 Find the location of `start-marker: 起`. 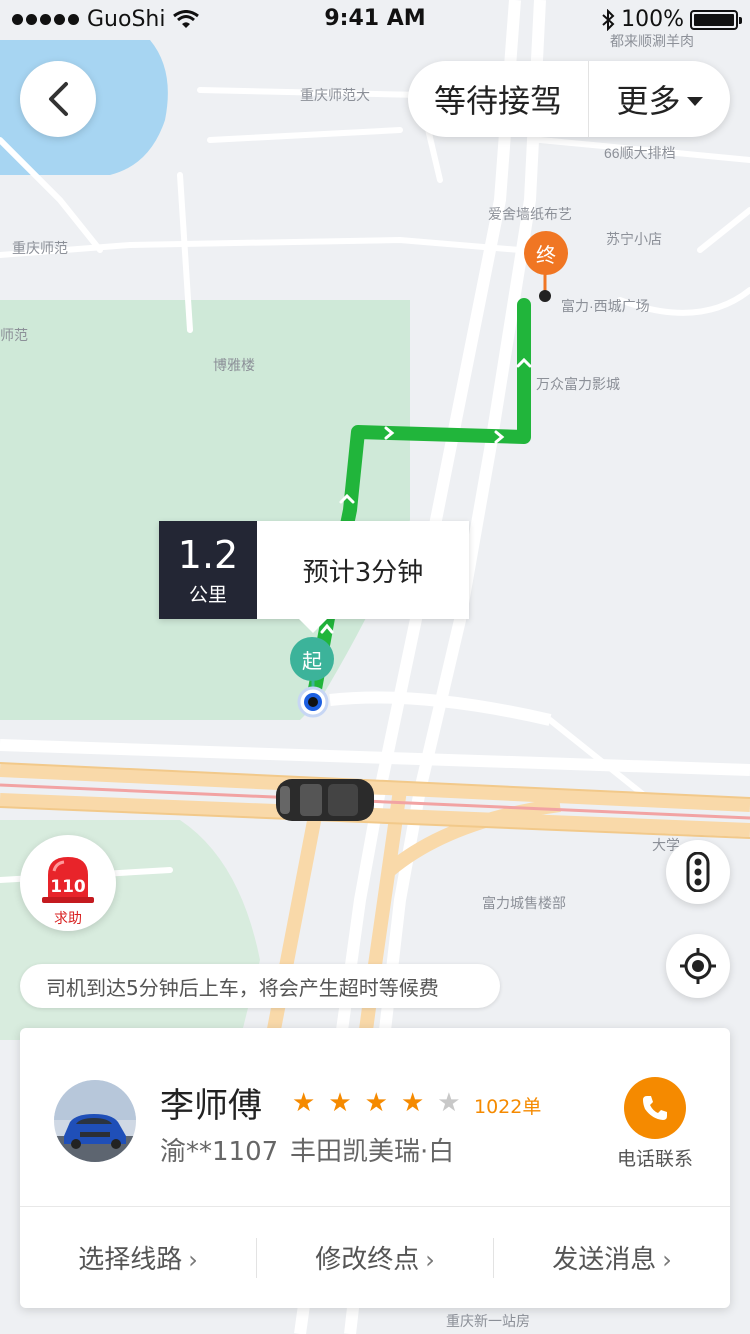

start-marker: 起 is located at coordinates (312, 659).